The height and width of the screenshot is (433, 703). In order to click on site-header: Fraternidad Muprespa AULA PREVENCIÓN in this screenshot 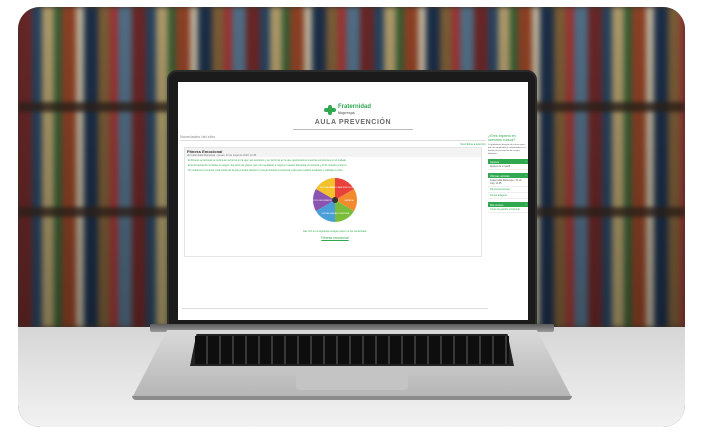, I will do `click(353, 106)`.